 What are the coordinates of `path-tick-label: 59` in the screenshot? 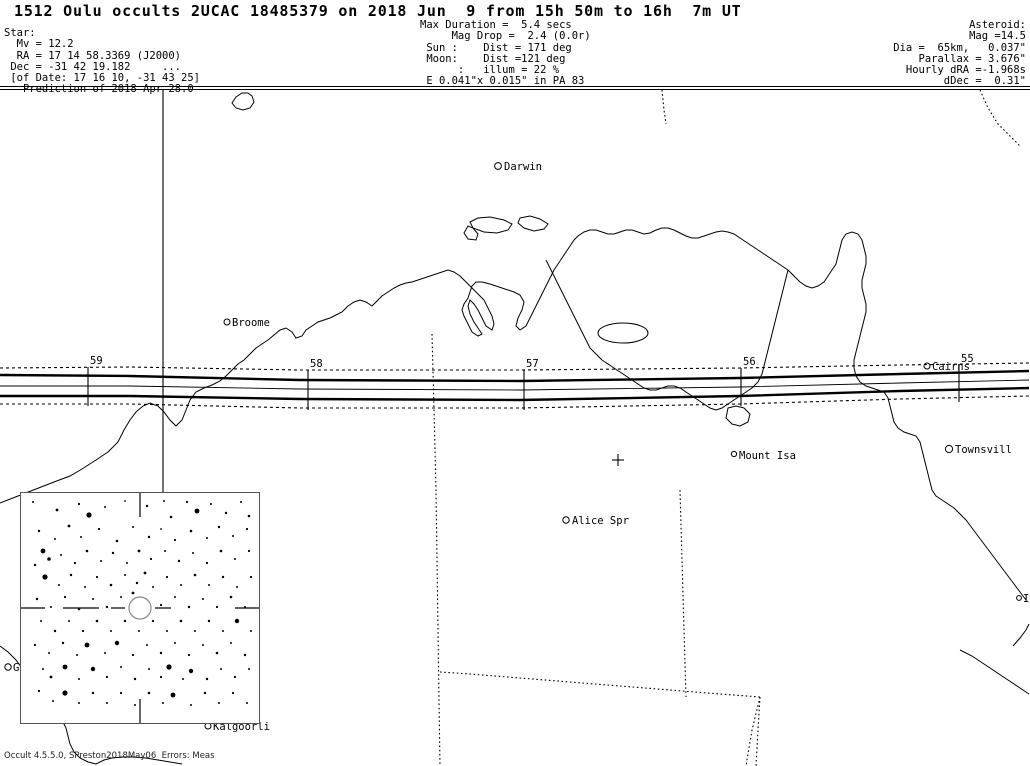 It's located at (96, 361).